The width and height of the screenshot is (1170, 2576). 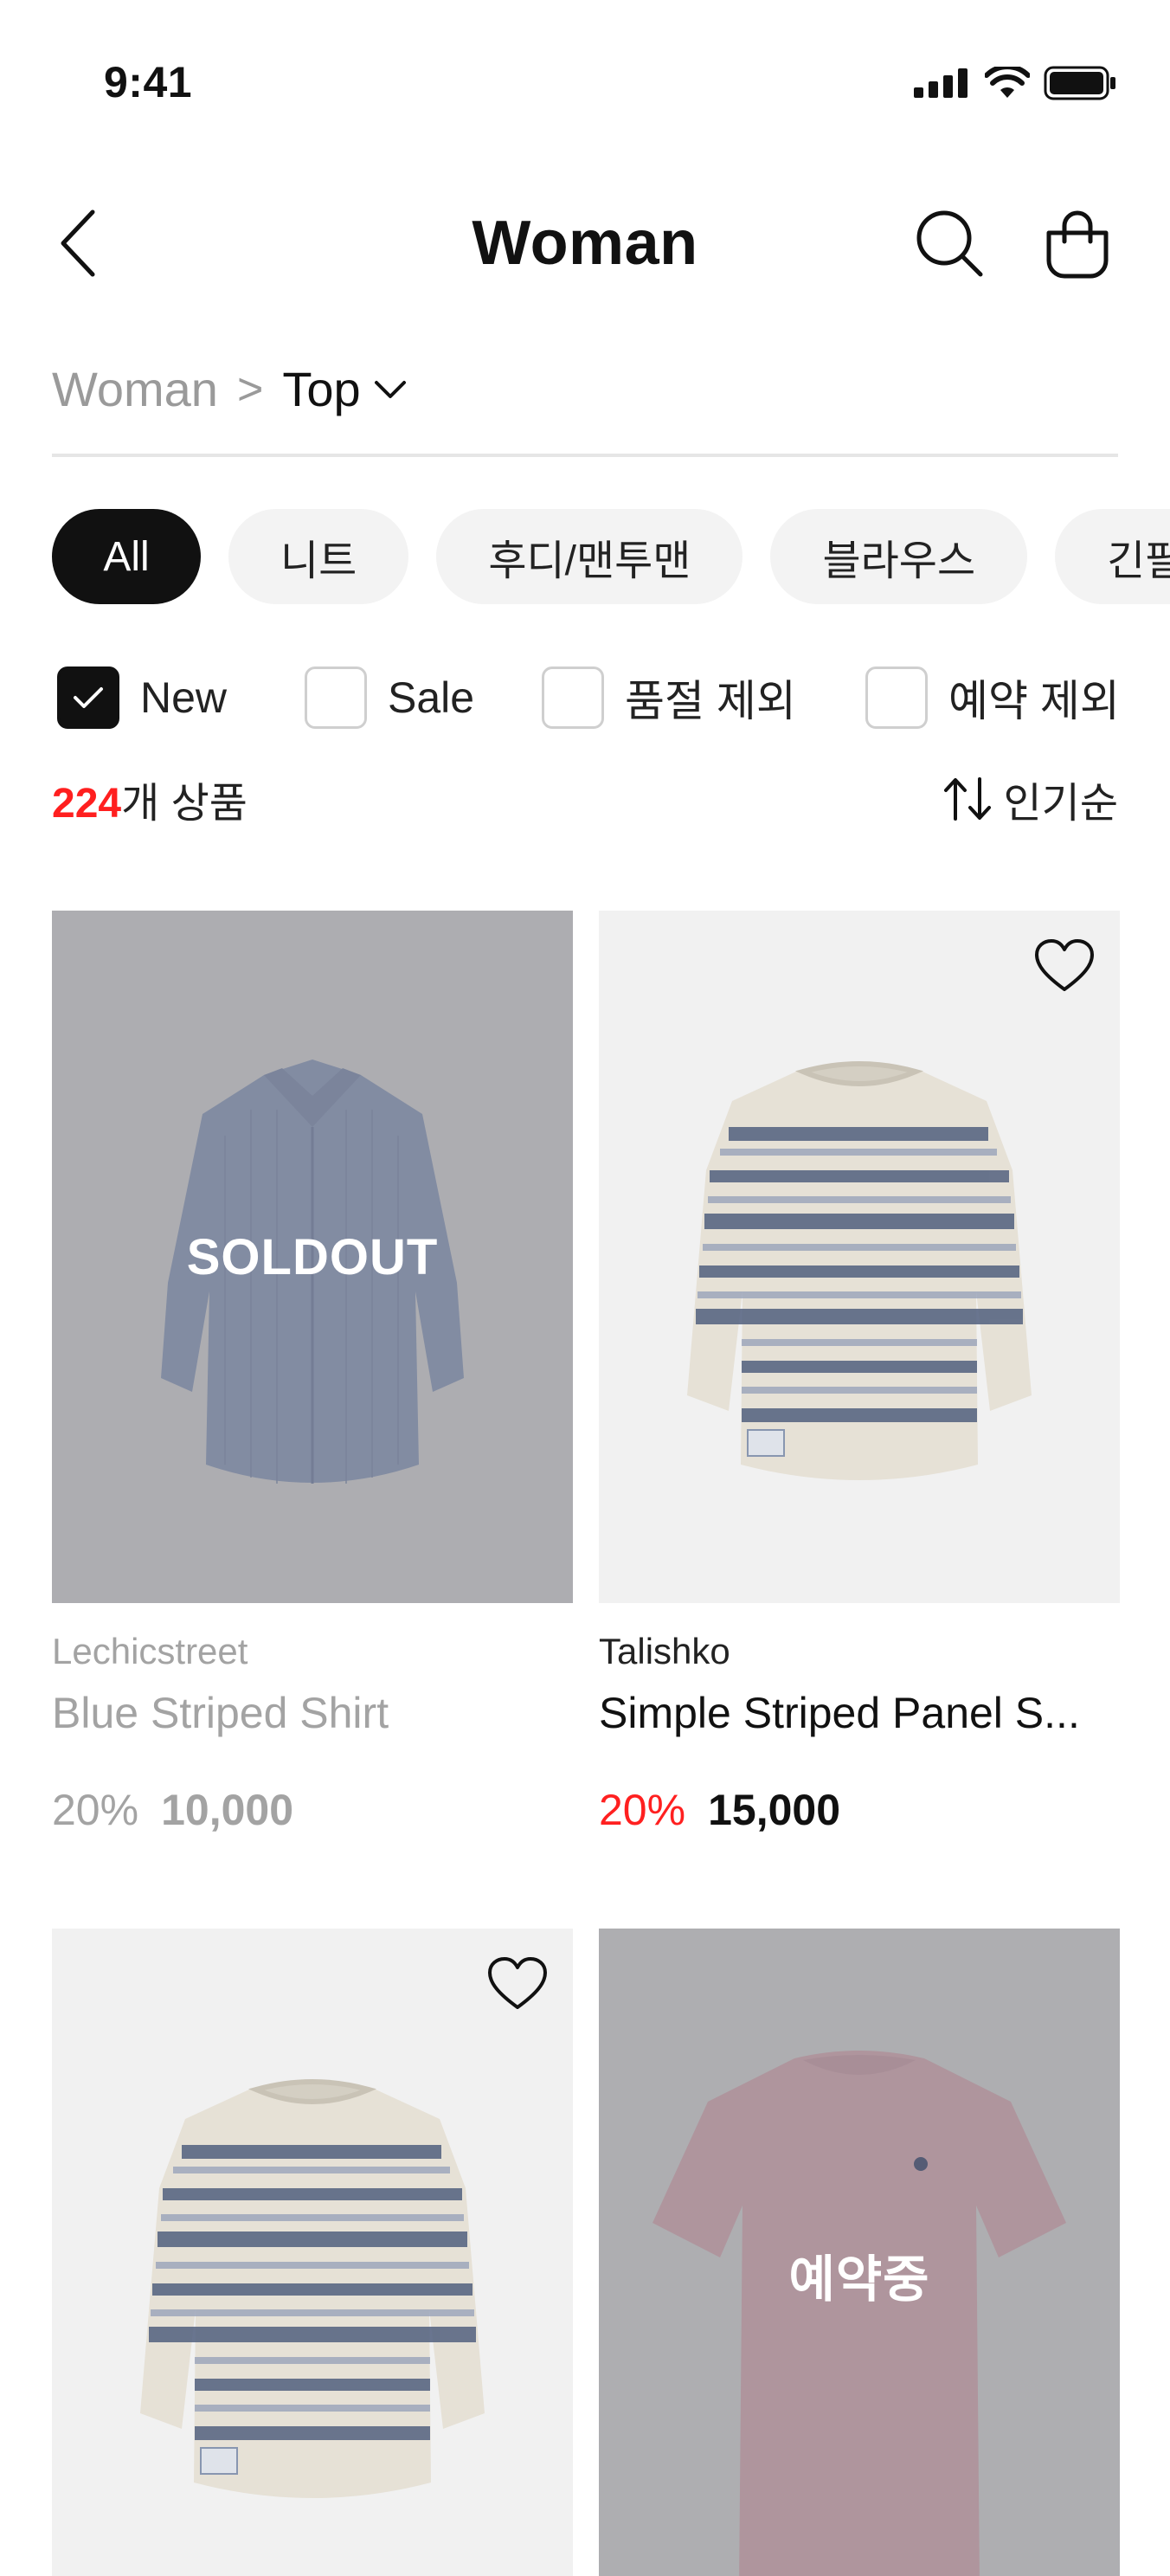 I want to click on product-card: 예약중, so click(x=859, y=2252).